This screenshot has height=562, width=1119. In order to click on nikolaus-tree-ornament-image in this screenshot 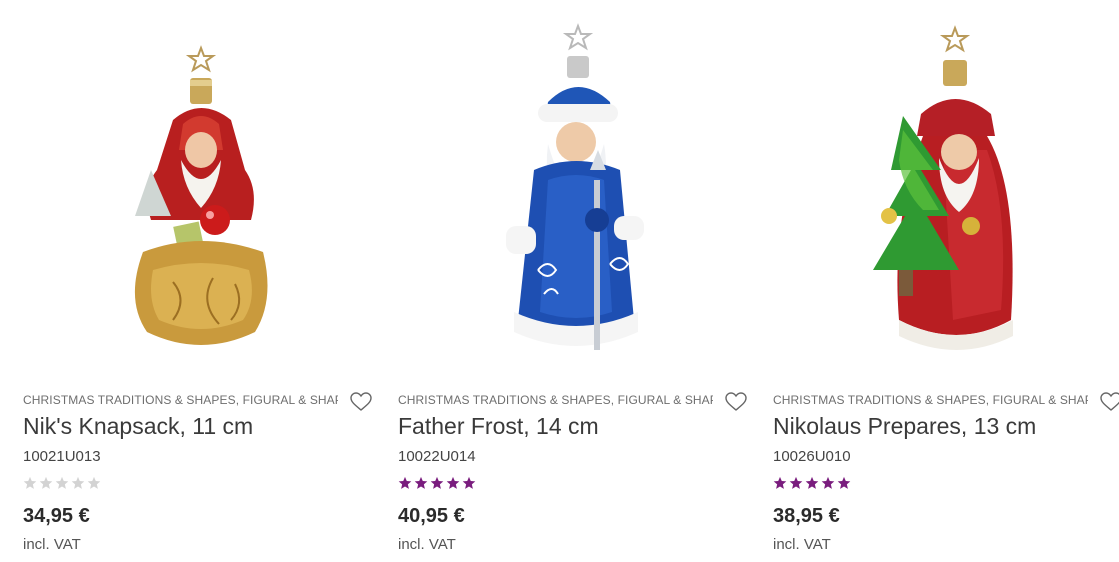, I will do `click(943, 187)`.